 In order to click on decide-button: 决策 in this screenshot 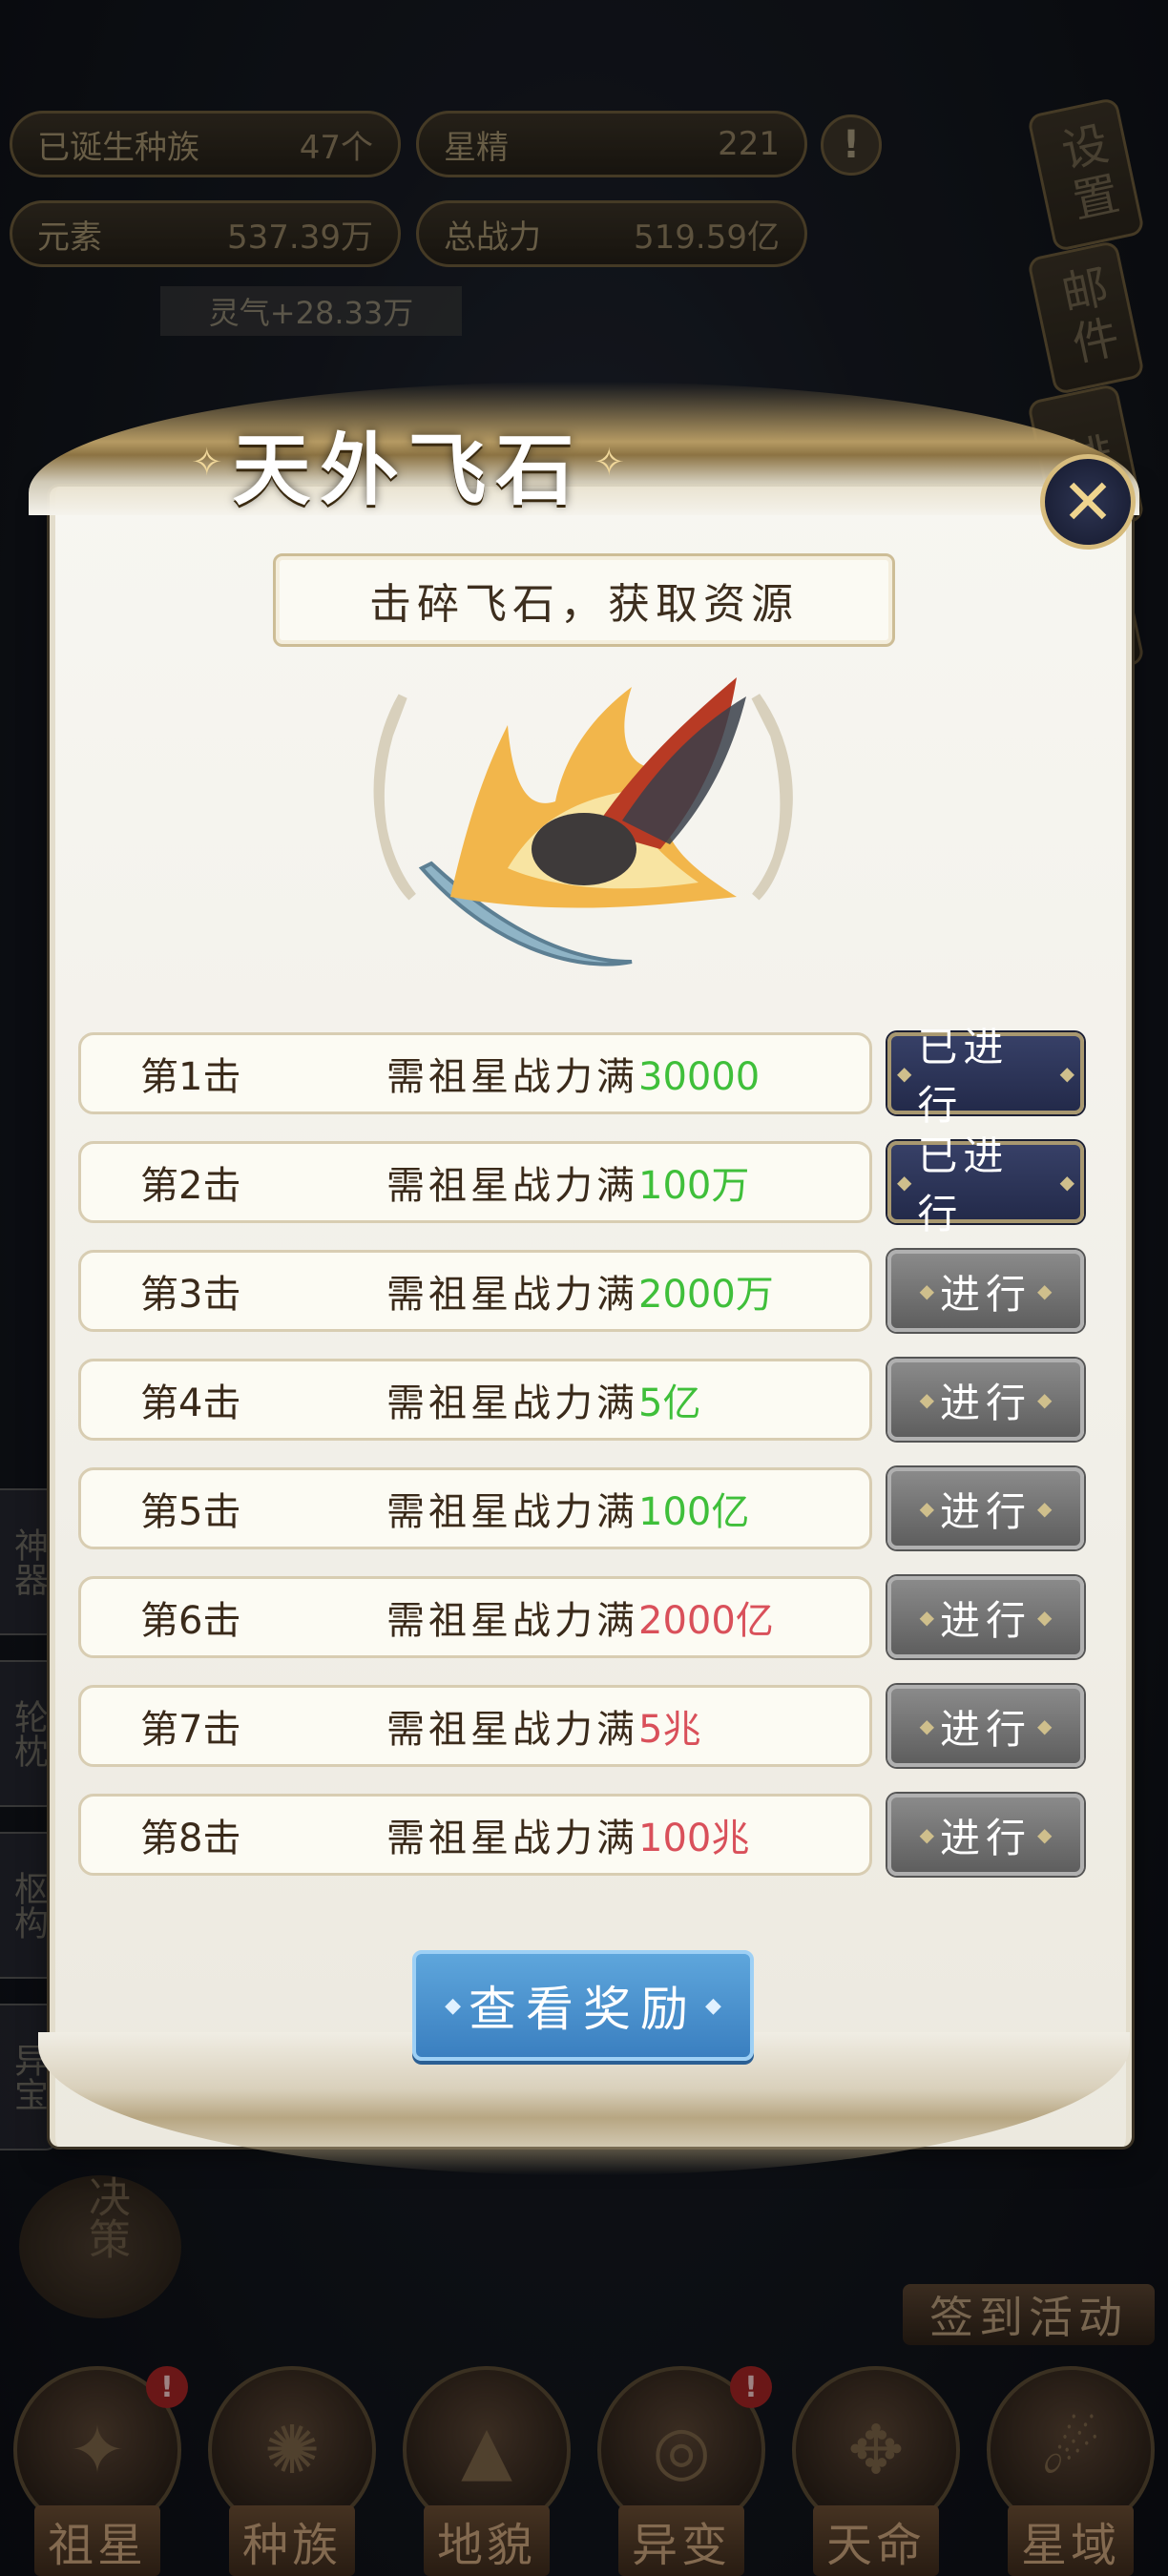, I will do `click(100, 2246)`.